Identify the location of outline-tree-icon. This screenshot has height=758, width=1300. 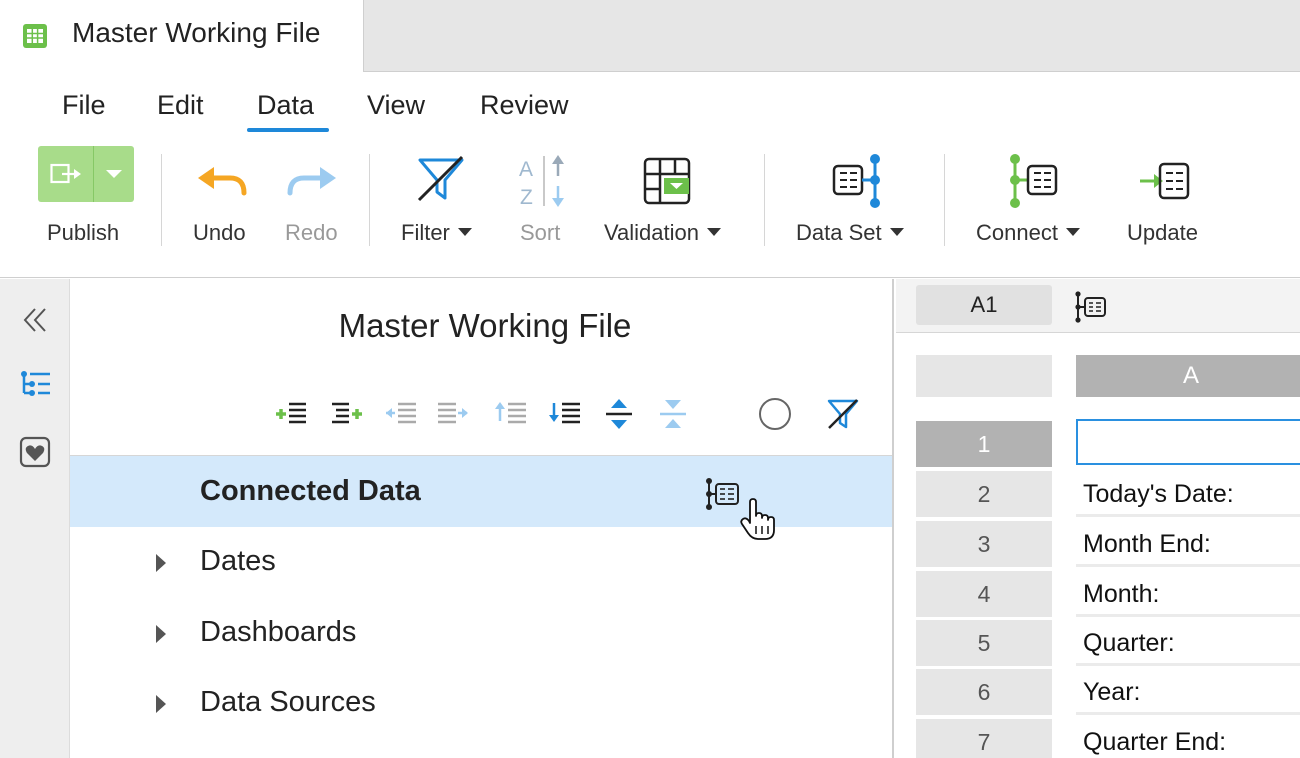
(35, 386).